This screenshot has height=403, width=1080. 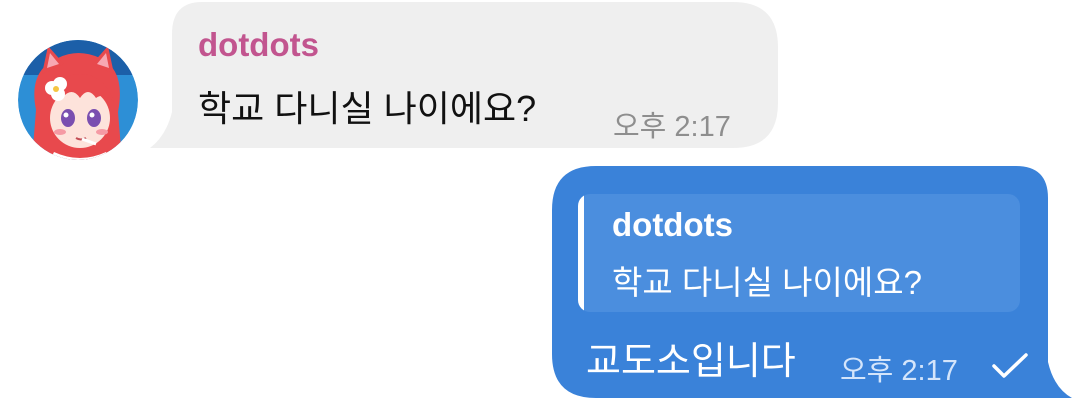 What do you see at coordinates (799, 253) in the screenshot?
I see `reply-quote: dotdots 학교 다니실 나이에요?` at bounding box center [799, 253].